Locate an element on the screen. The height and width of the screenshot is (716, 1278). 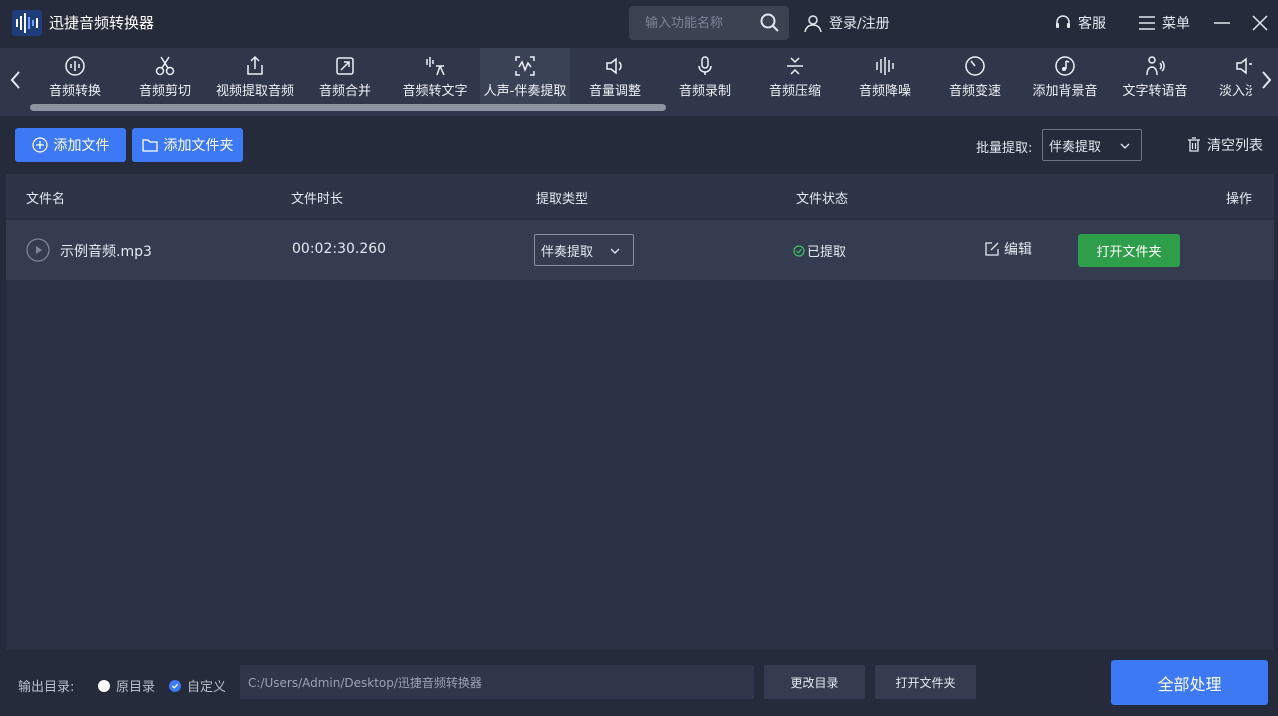
trash-icon is located at coordinates (1194, 145).